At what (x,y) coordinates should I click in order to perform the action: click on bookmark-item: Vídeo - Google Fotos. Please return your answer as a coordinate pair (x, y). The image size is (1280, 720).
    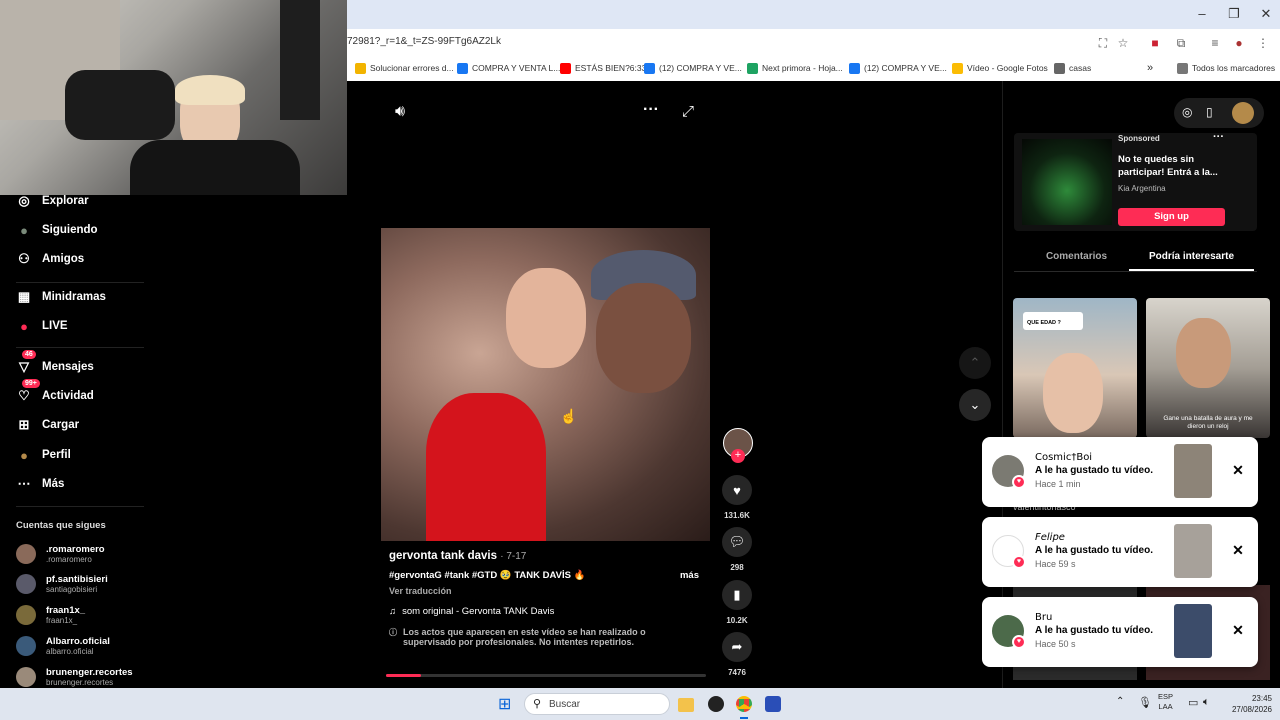
    Looking at the image, I should click on (1000, 68).